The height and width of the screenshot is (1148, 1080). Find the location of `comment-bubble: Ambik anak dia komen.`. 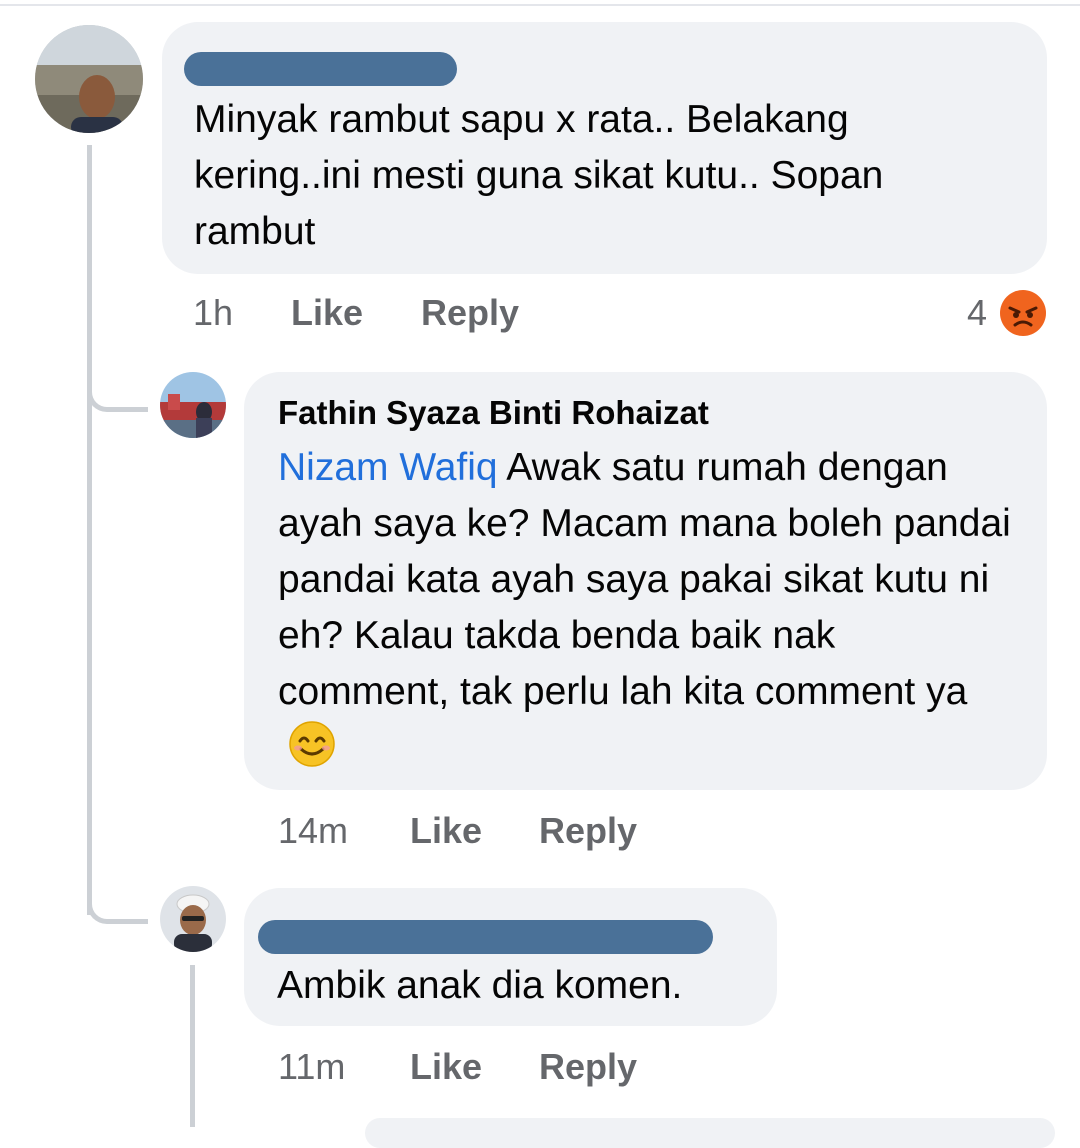

comment-bubble: Ambik anak dia komen. is located at coordinates (510, 957).